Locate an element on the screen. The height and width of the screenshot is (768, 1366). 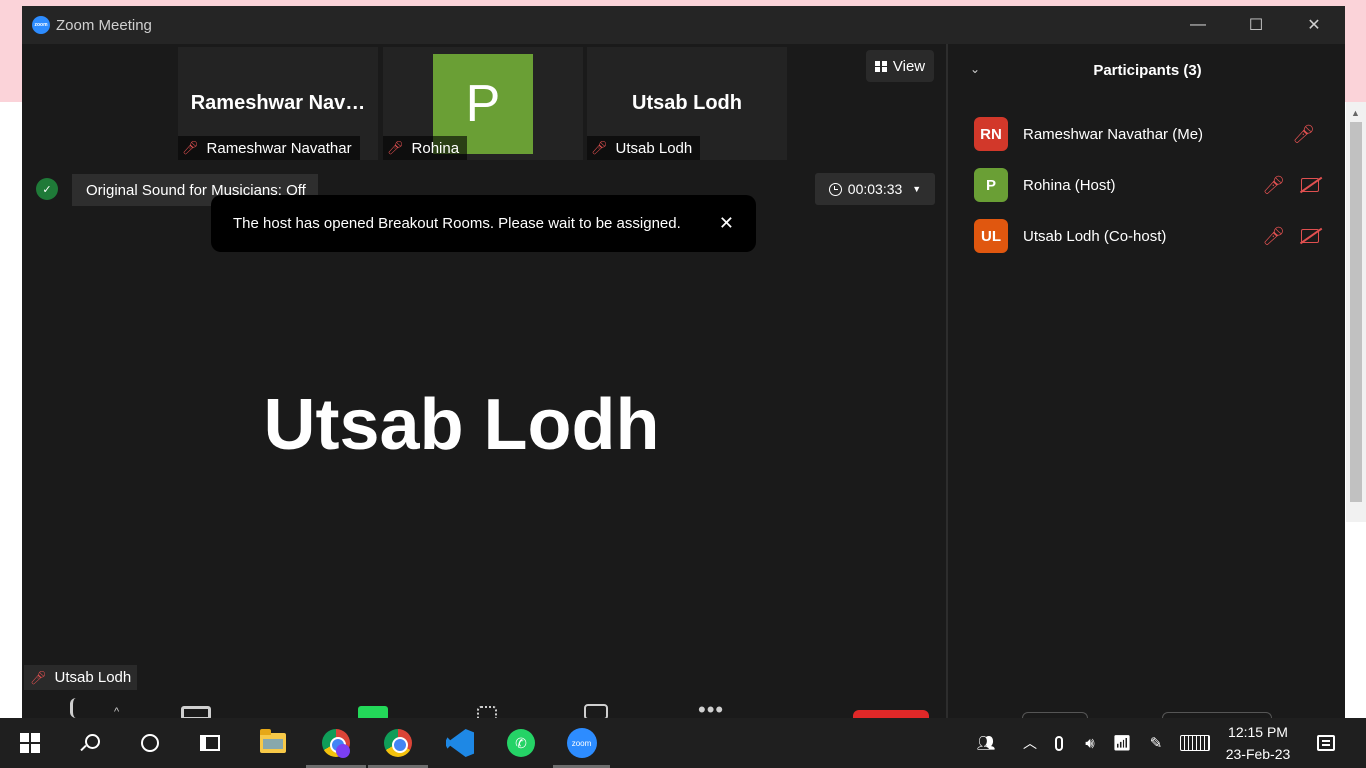
folder-icon is located at coordinates (273, 741).